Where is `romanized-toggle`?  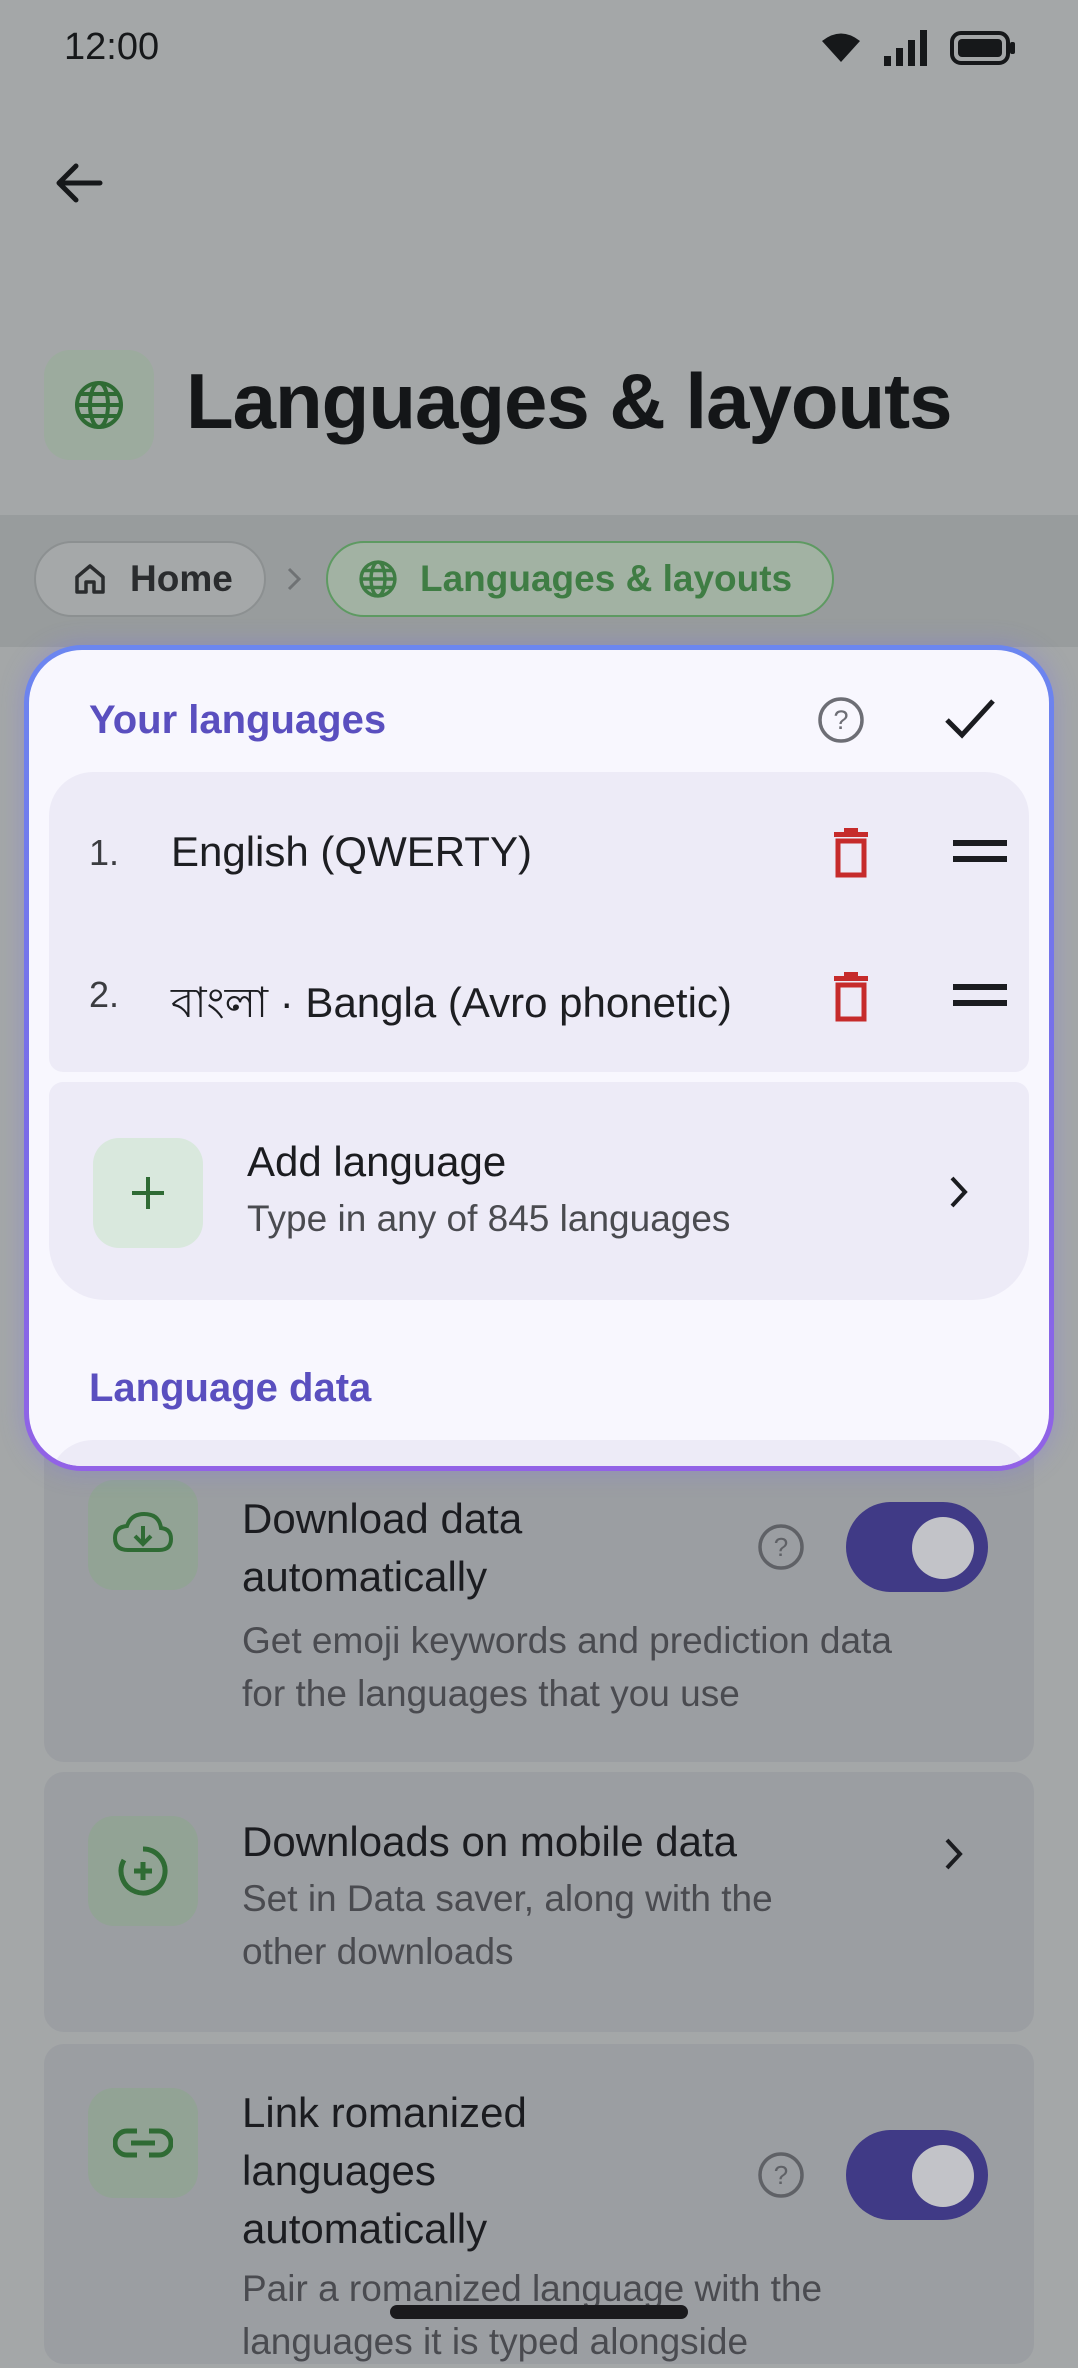
romanized-toggle is located at coordinates (917, 2175).